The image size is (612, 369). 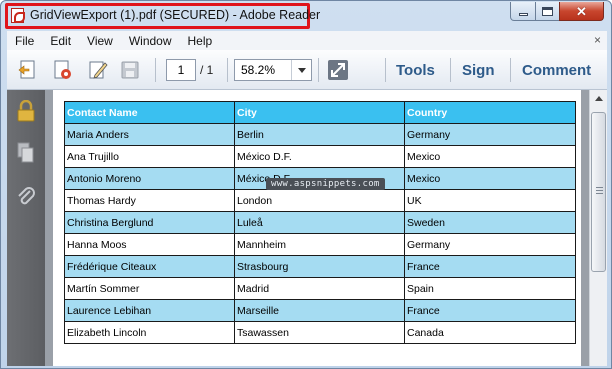 What do you see at coordinates (149, 288) in the screenshot?
I see `table-cell: Martín Sommer` at bounding box center [149, 288].